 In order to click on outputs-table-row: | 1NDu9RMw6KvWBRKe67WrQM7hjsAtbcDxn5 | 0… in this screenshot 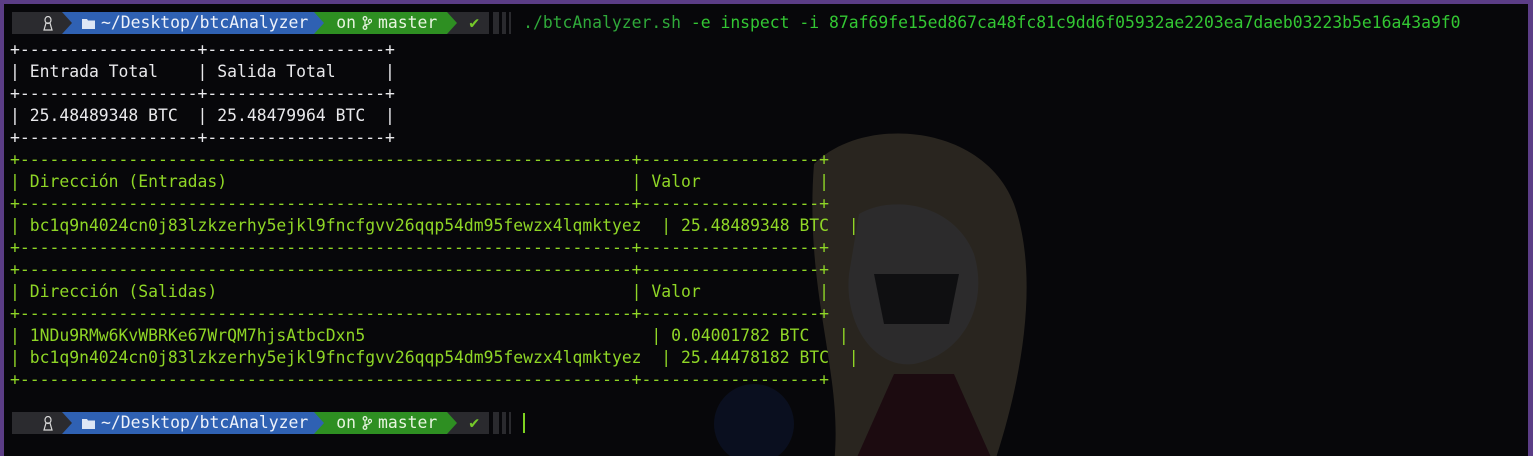, I will do `click(429, 335)`.